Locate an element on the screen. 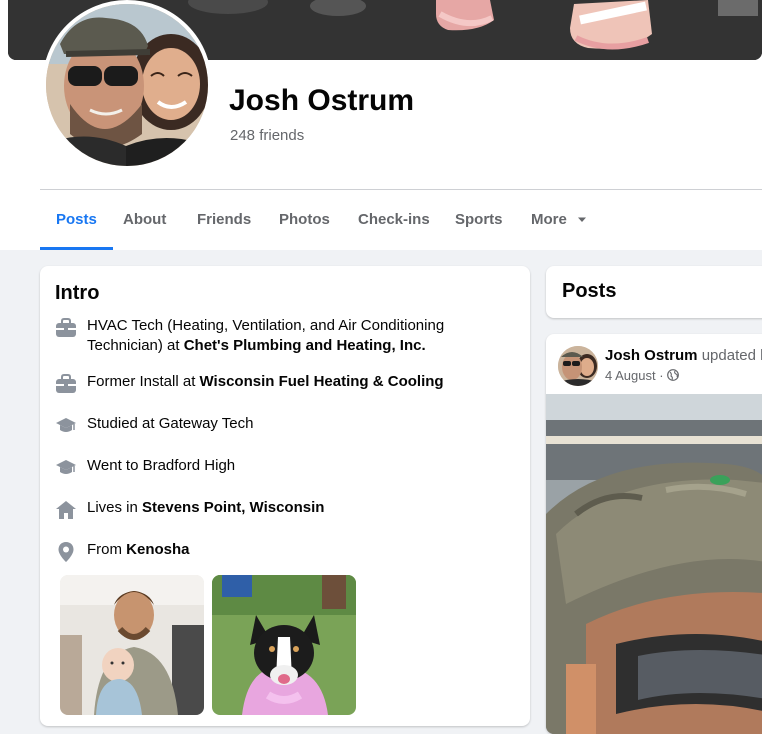  intro-item-college: Studied at Gateway Tech is located at coordinates (285, 424).